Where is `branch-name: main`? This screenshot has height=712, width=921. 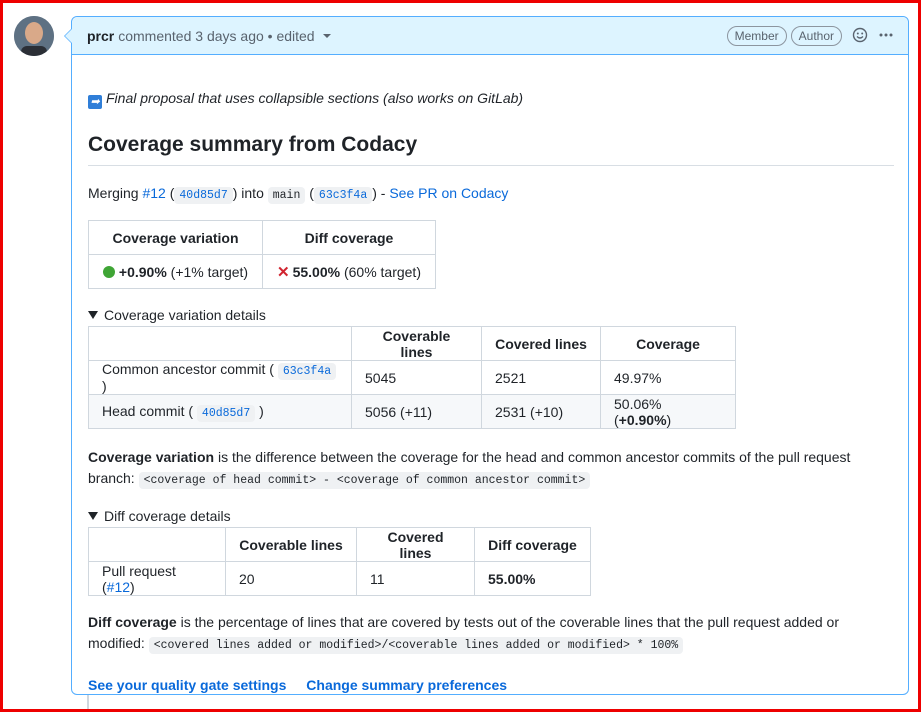
branch-name: main is located at coordinates (286, 195).